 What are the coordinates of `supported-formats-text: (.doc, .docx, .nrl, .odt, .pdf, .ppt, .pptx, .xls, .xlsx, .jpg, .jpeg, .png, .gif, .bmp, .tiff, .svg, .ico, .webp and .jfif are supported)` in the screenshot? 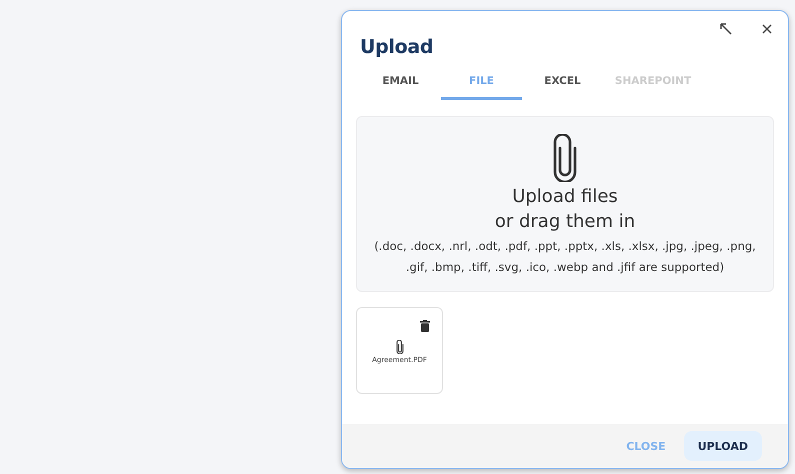 It's located at (565, 257).